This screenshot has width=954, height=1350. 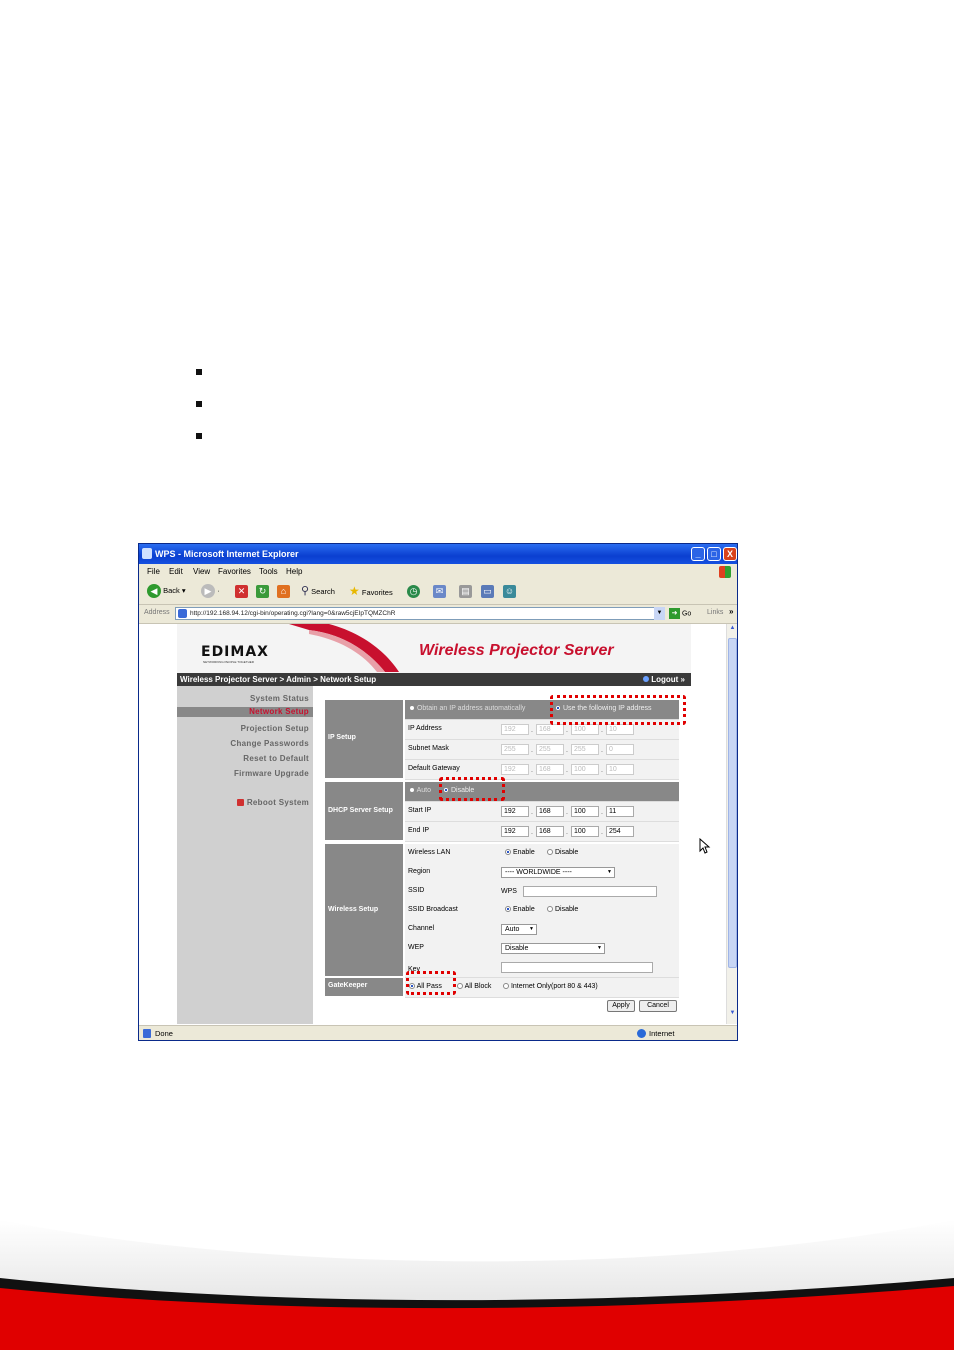 I want to click on start-ip-octet-3: 100, so click(x=585, y=811).